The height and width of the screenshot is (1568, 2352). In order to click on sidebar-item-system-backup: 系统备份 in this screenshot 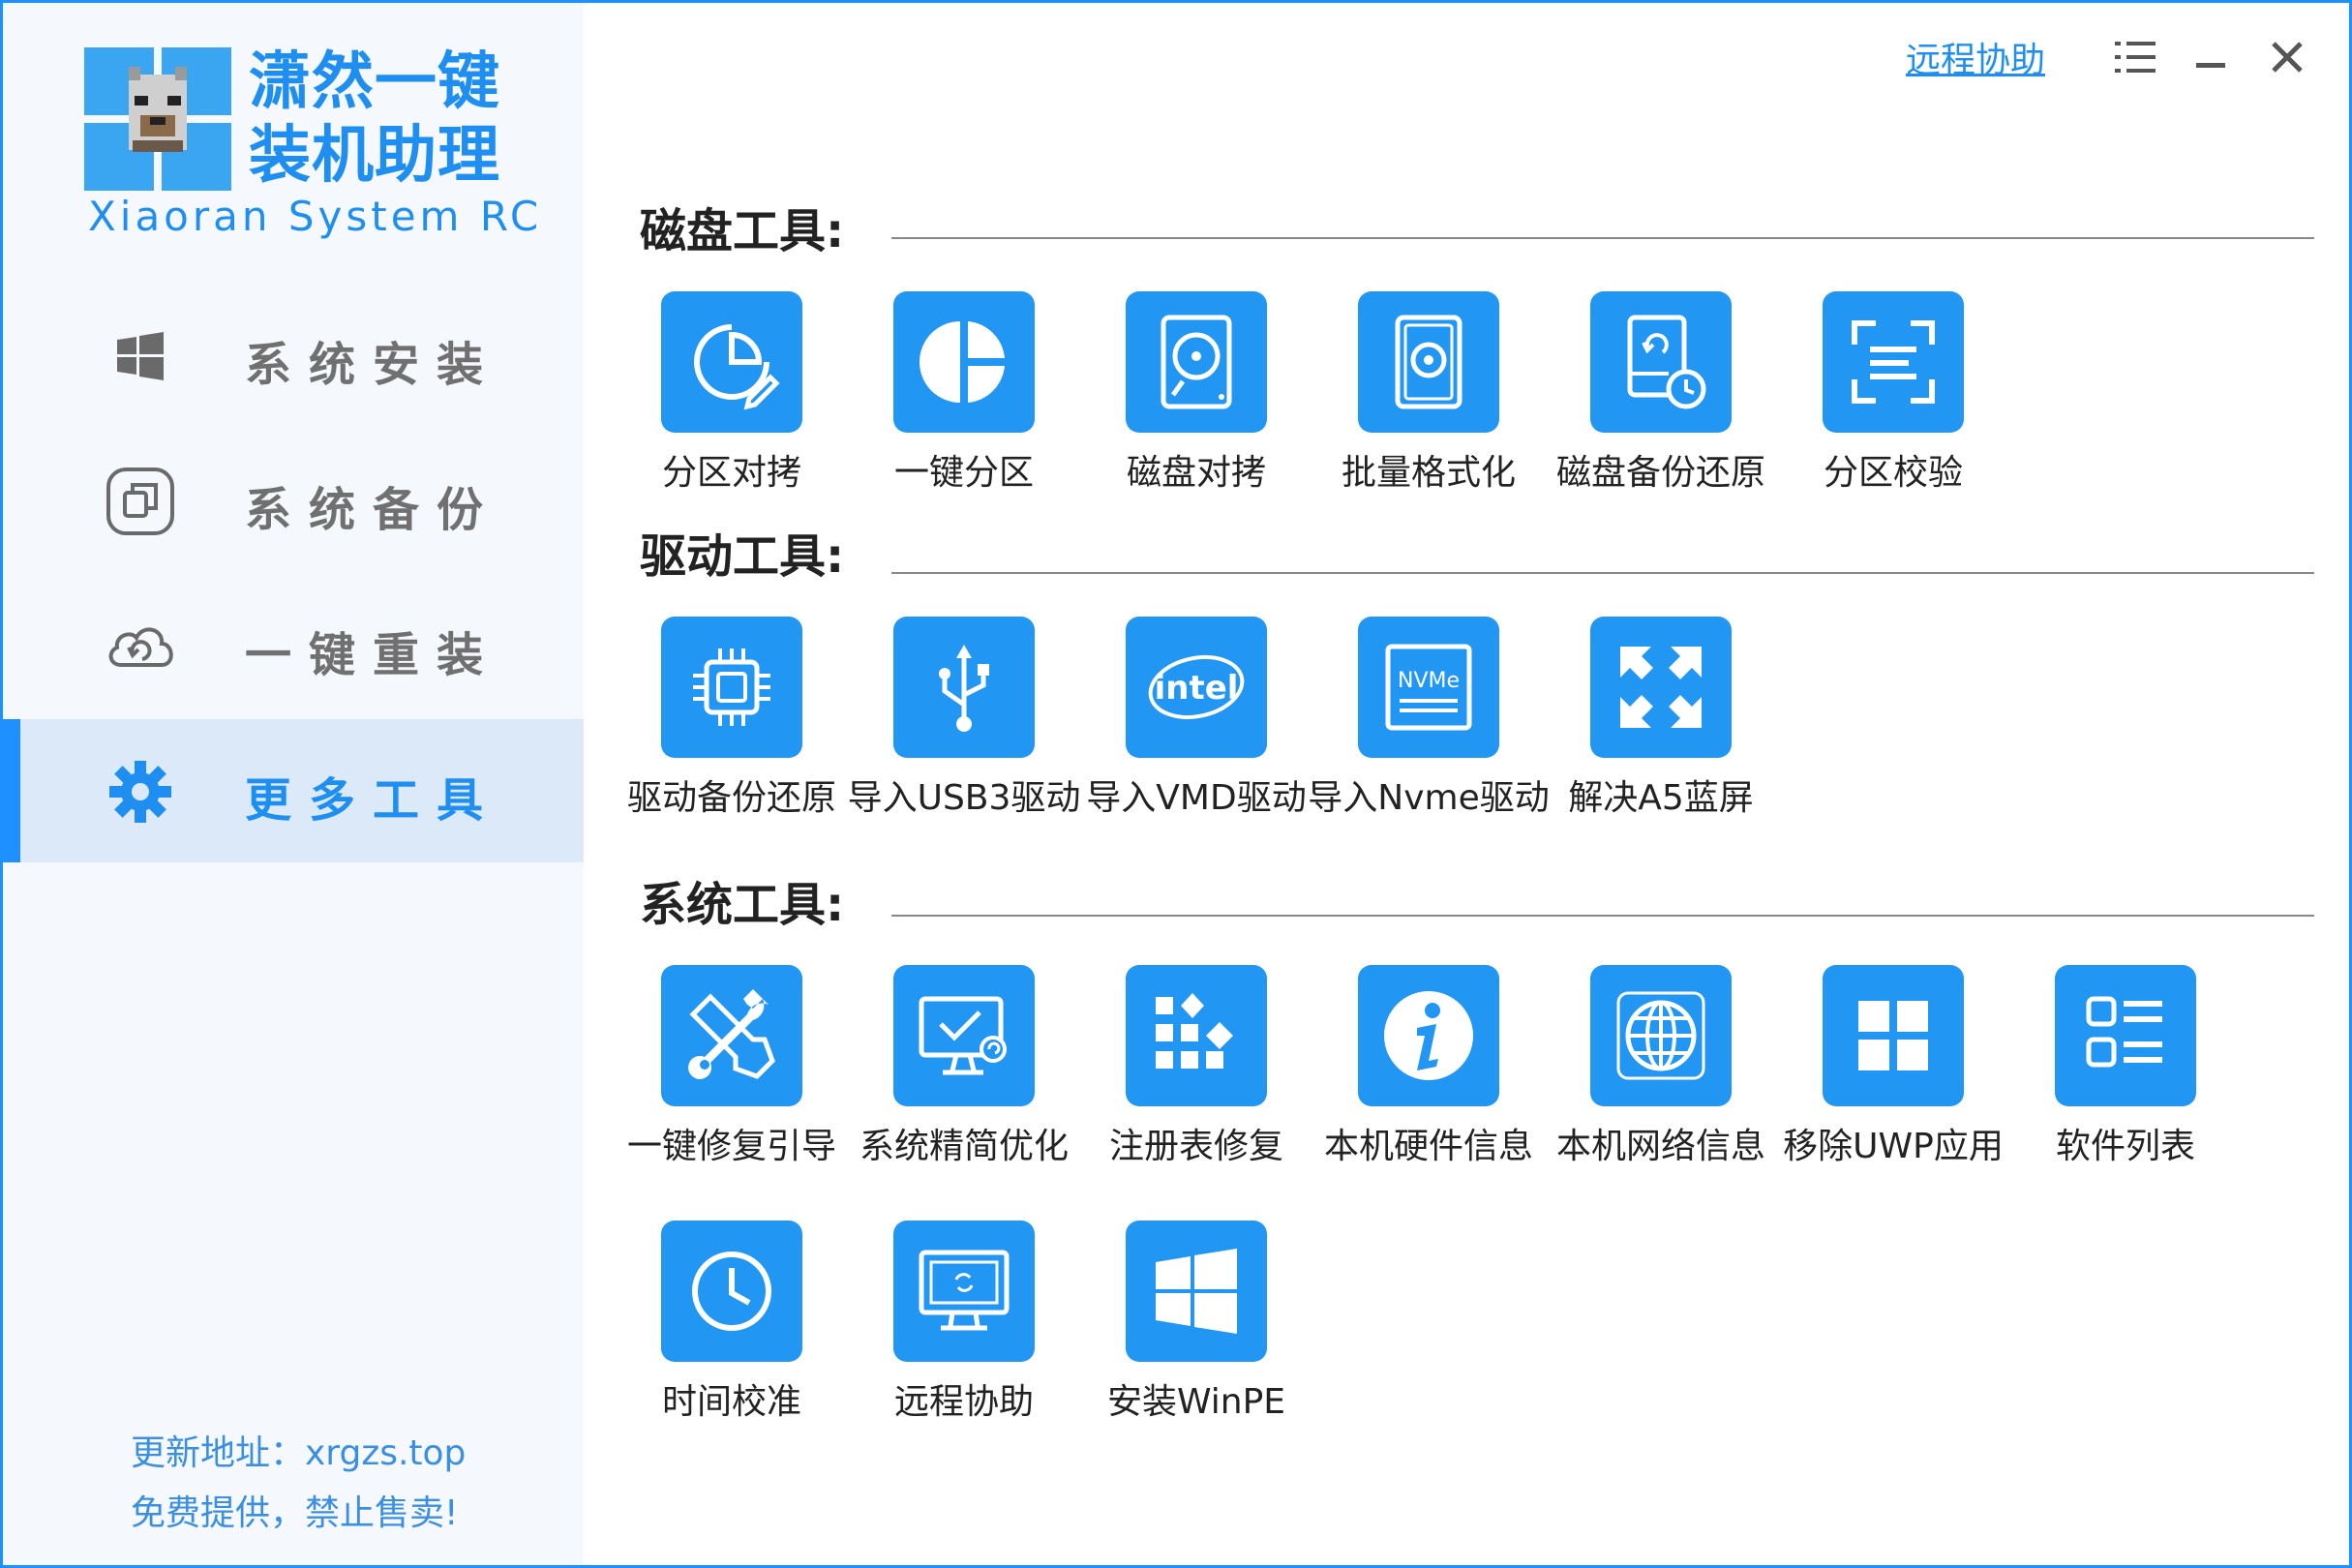, I will do `click(293, 501)`.